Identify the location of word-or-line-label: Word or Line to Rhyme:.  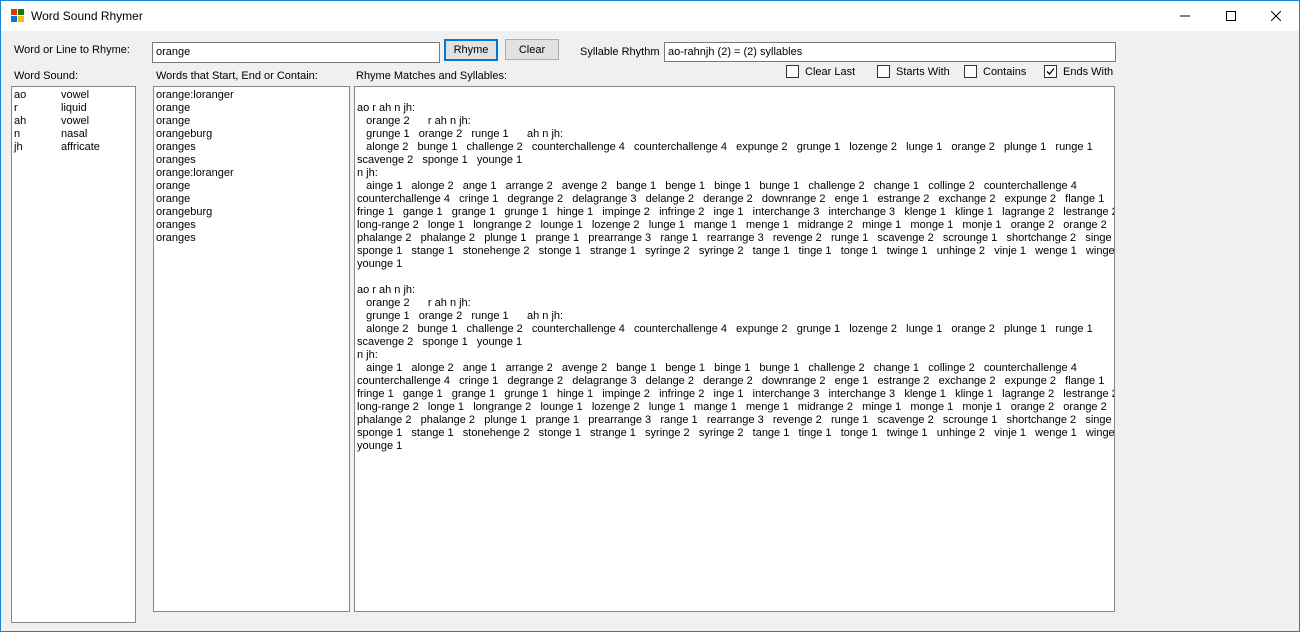
(72, 50).